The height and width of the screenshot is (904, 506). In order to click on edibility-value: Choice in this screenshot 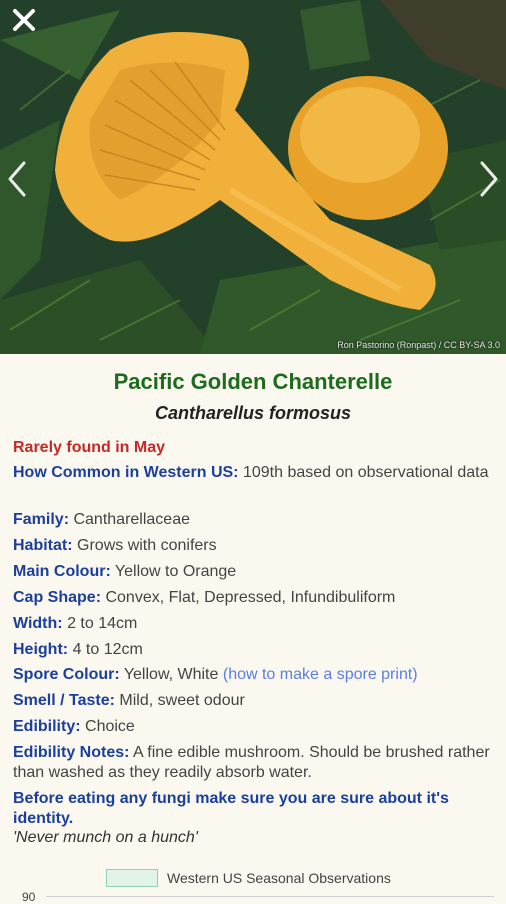, I will do `click(110, 726)`.